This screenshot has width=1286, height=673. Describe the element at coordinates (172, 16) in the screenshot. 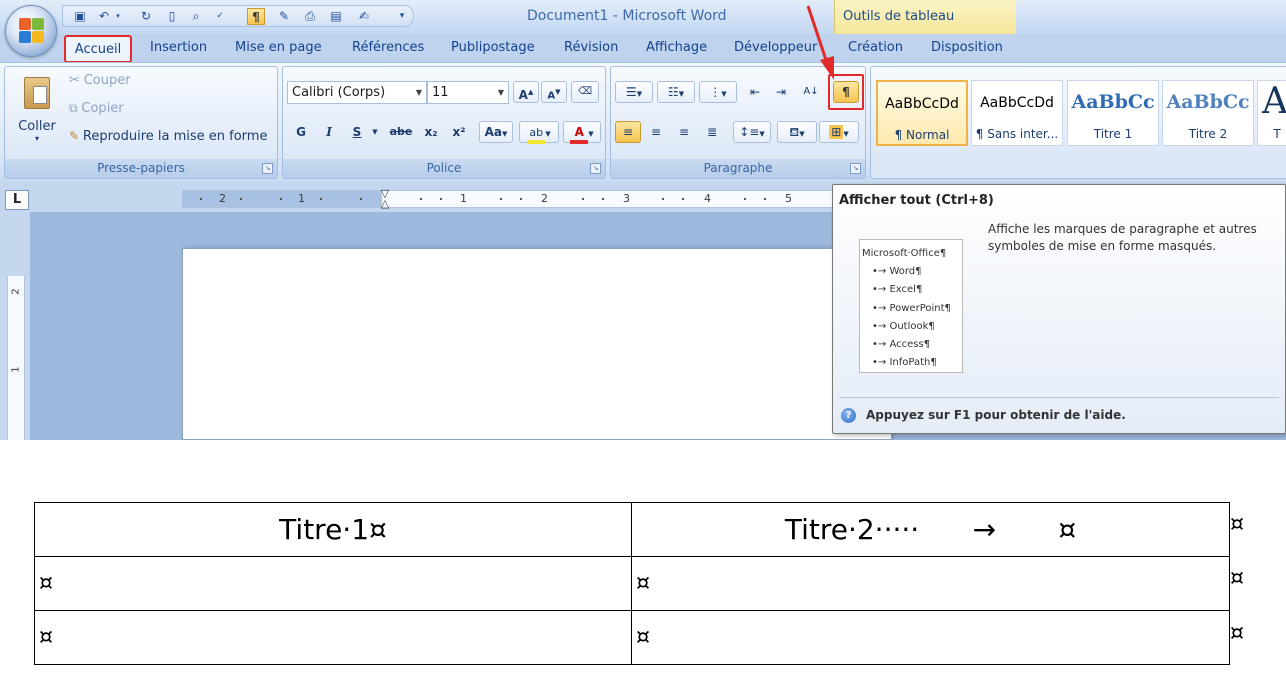

I see `new-document-icon: ▯` at that location.